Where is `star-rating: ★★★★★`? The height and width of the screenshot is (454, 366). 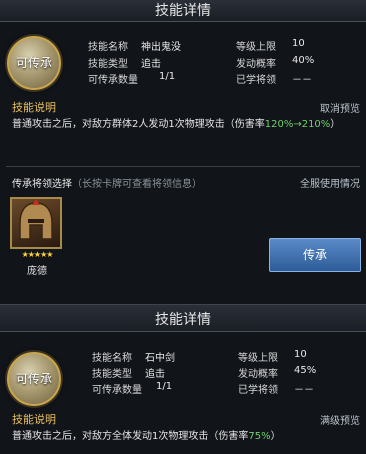
star-rating: ★★★★★ is located at coordinates (37, 254).